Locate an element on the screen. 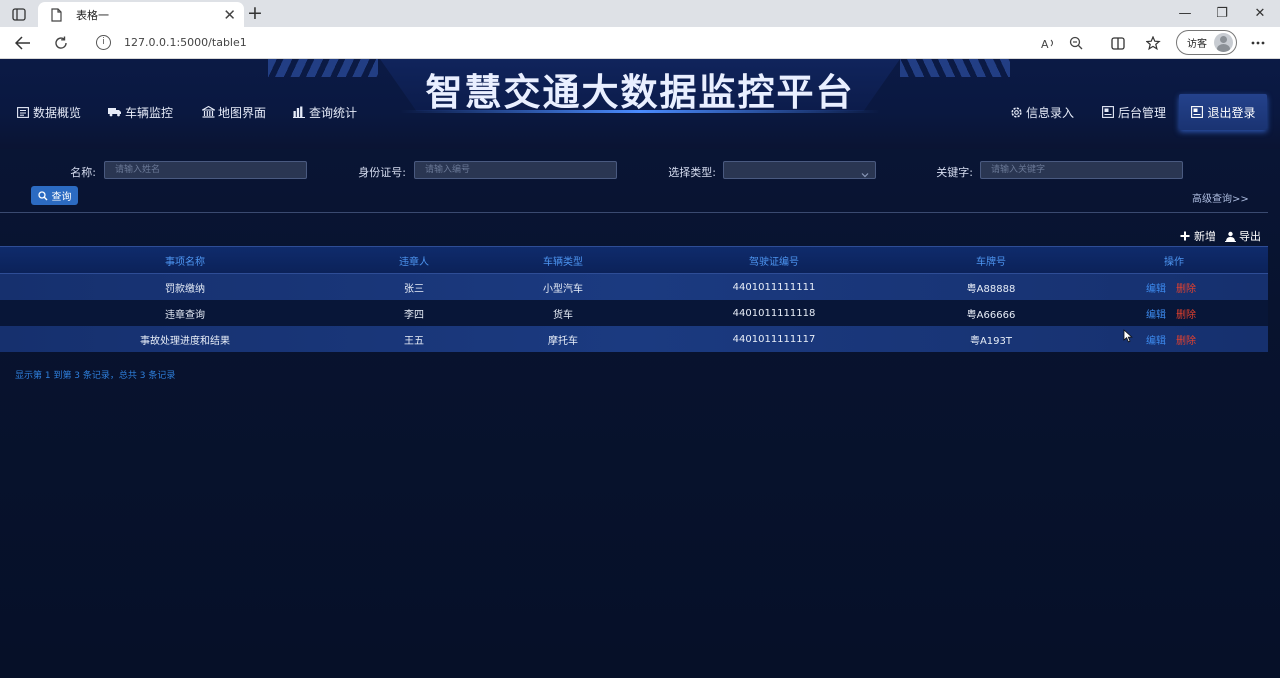 This screenshot has height=678, width=1280. nav-item-label: 地图界面 is located at coordinates (242, 112).